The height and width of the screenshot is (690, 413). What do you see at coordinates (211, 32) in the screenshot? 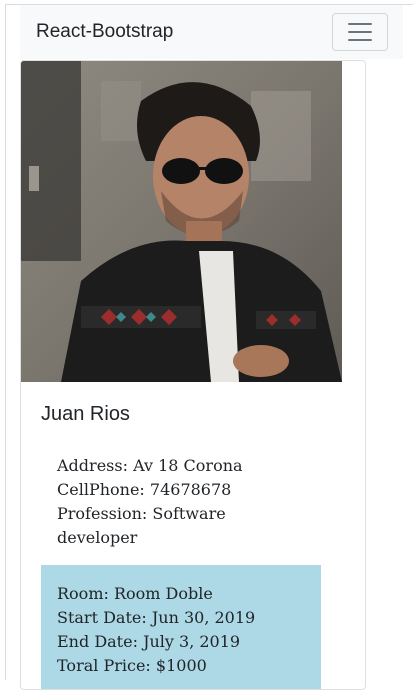
I see `navbar: React-Bootstrap` at bounding box center [211, 32].